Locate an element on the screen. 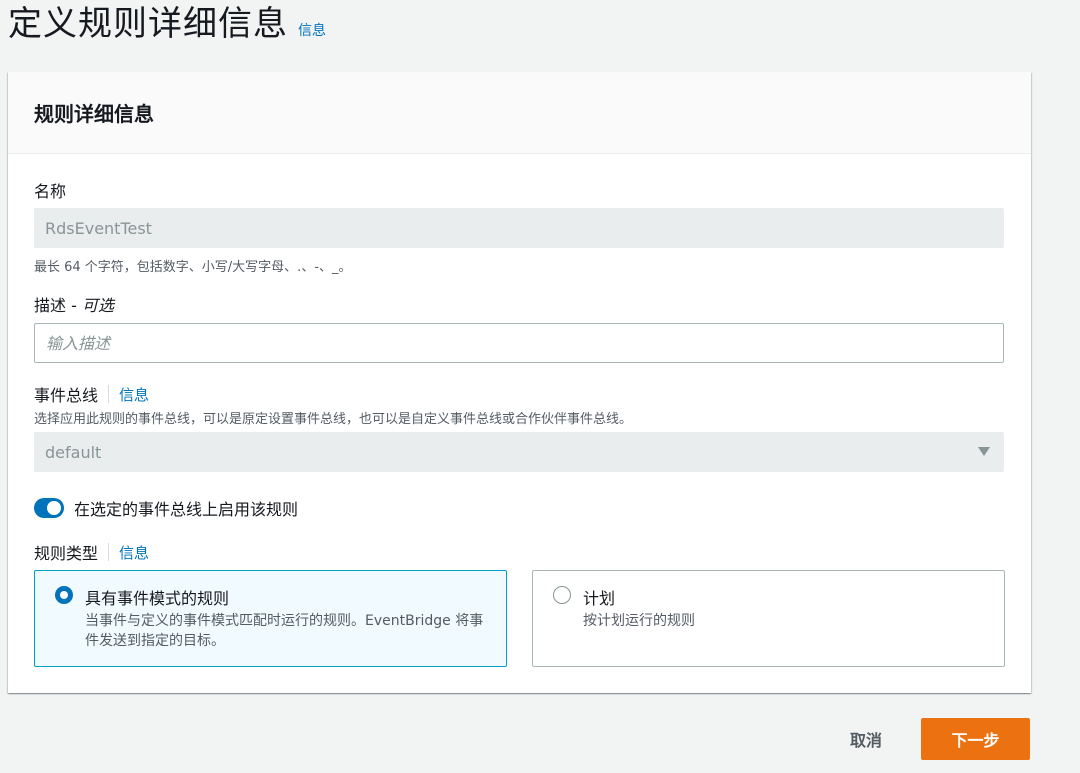  event-bus-info-link: 信息 is located at coordinates (134, 394).